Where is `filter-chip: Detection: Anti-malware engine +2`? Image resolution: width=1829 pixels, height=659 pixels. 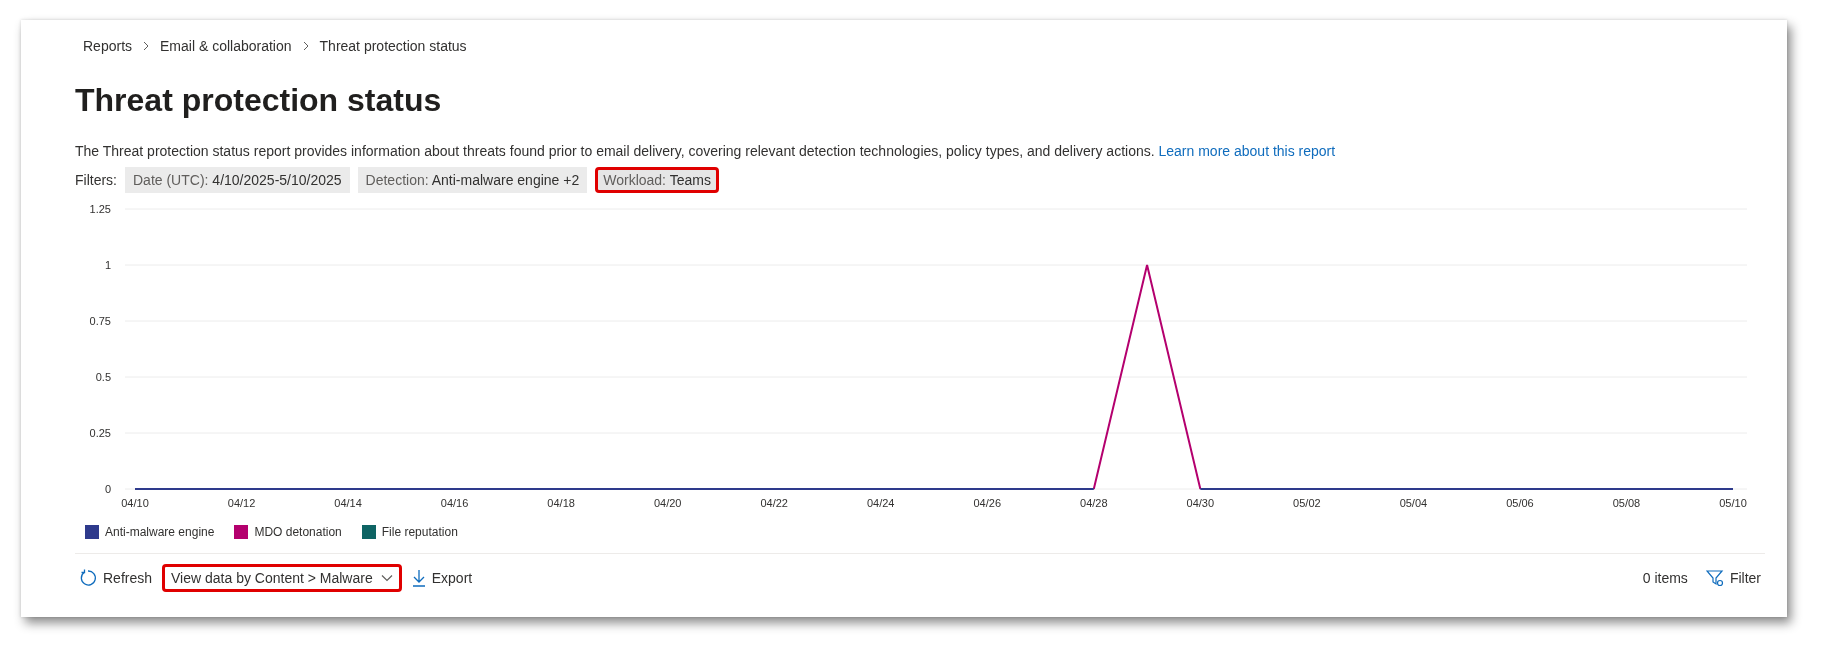
filter-chip: Detection: Anti-malware engine +2 is located at coordinates (472, 180).